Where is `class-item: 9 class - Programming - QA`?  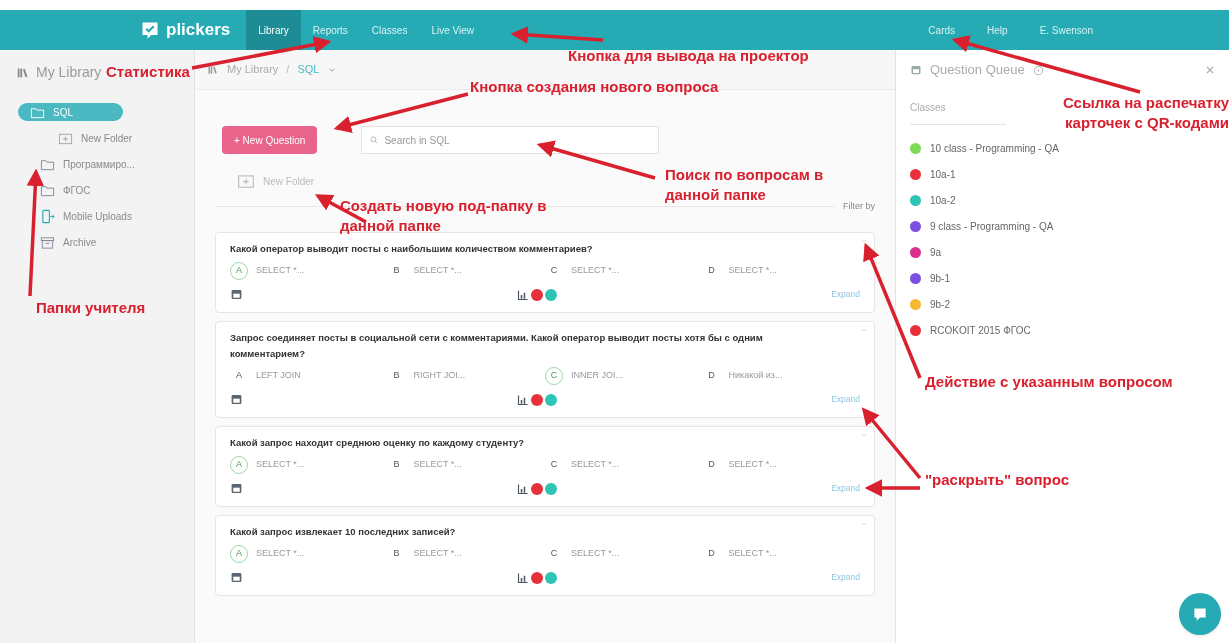
class-item: 9 class - Programming - QA is located at coordinates (992, 226).